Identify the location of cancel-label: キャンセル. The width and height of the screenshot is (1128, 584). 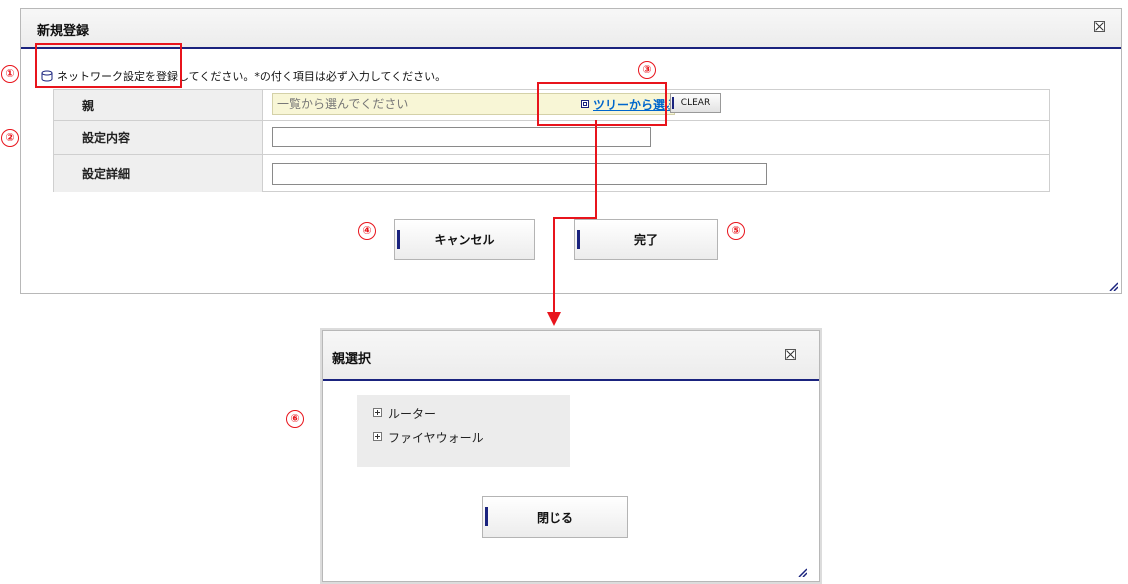
(464, 240).